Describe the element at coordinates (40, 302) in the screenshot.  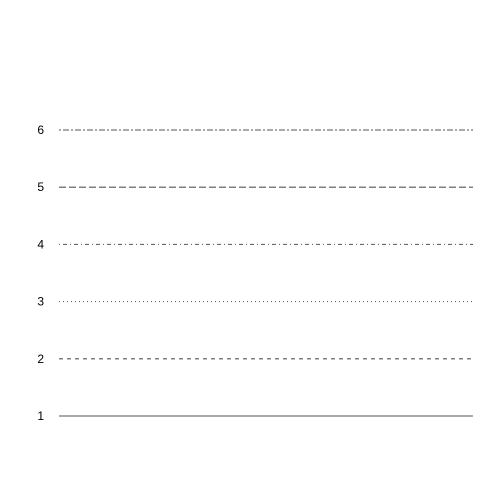
I see `y-tick-label-3: 3` at that location.